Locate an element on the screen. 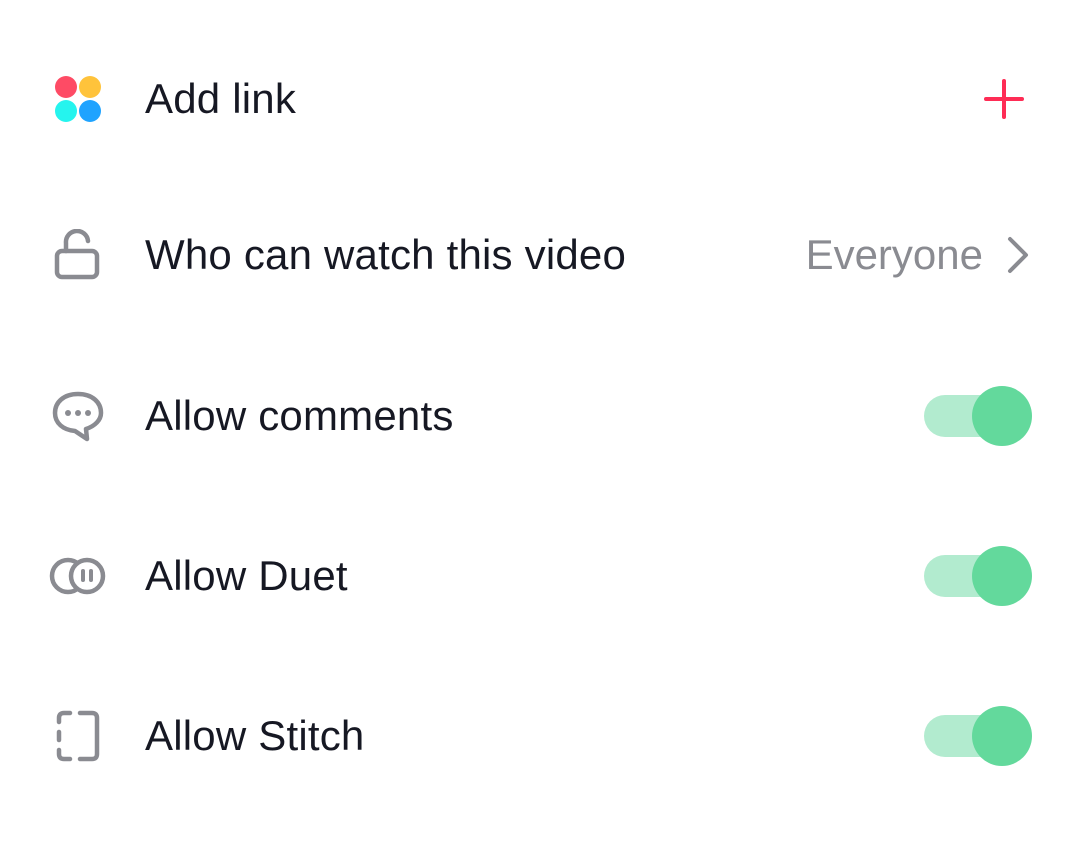  chevron-right-icon is located at coordinates (1018, 255).